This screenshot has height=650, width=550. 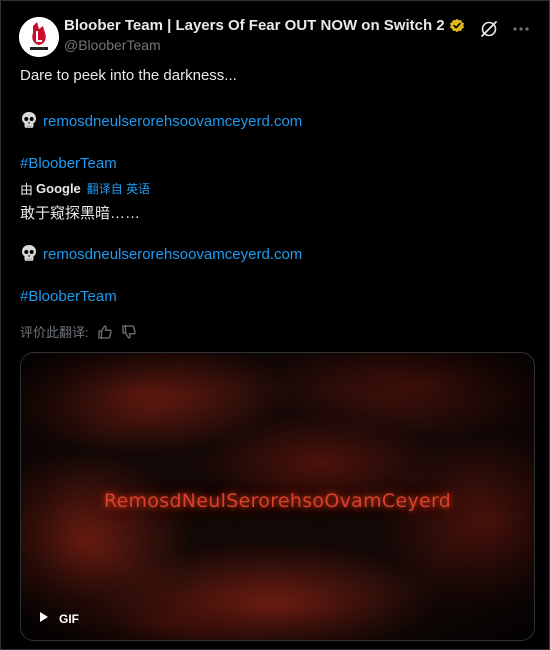 I want to click on hashtag-en-line: #BlooberTeam, so click(x=68, y=163).